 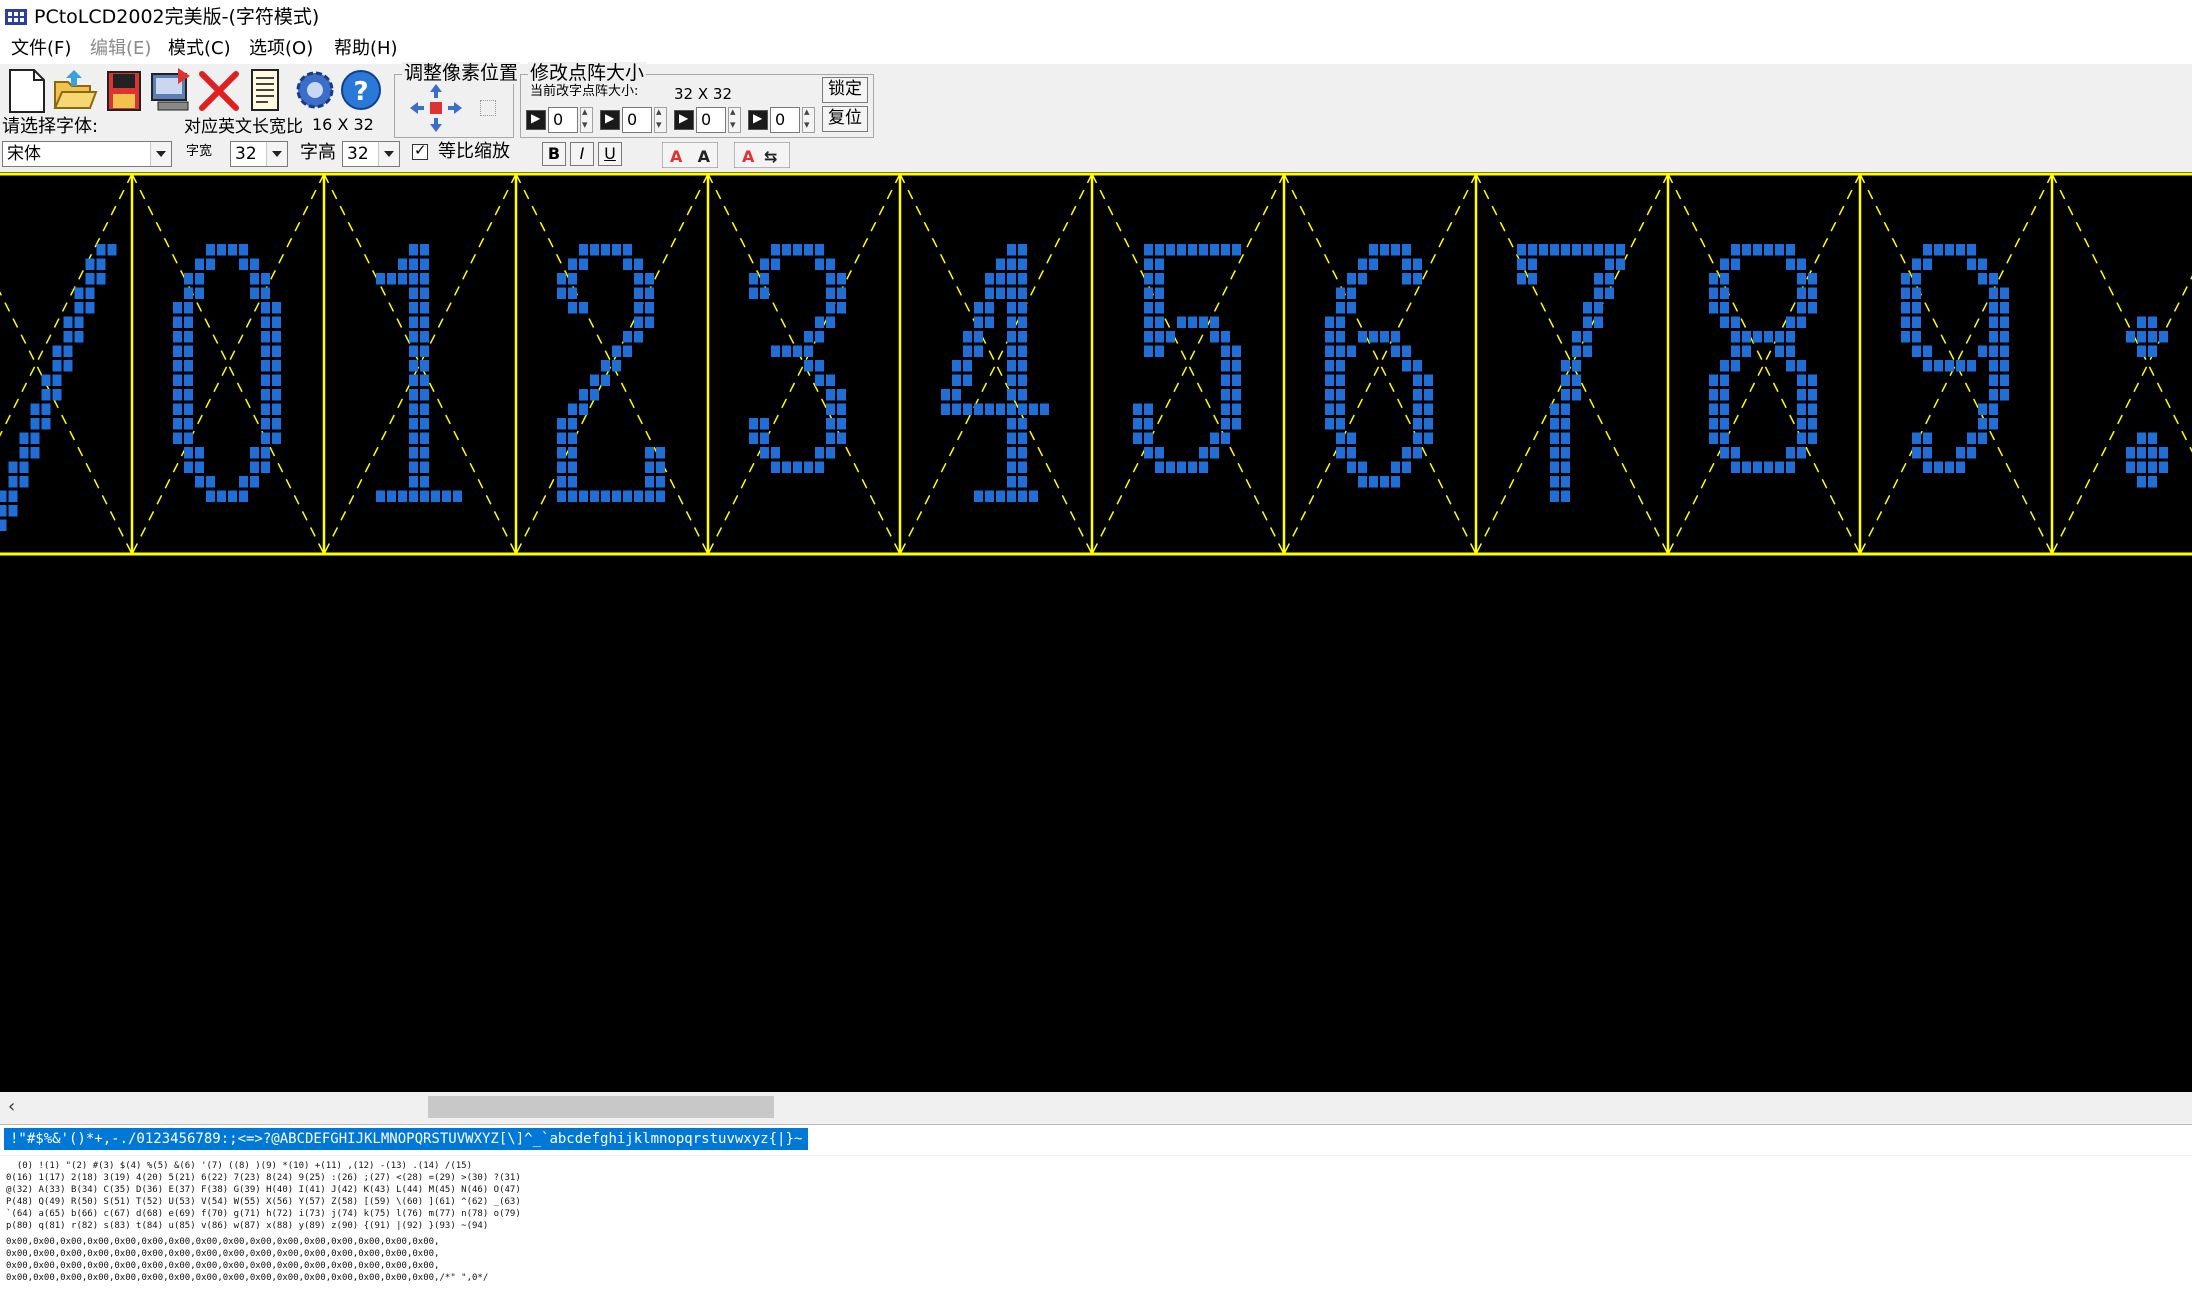 I want to click on scroll-thumb, so click(x=601, y=1107).